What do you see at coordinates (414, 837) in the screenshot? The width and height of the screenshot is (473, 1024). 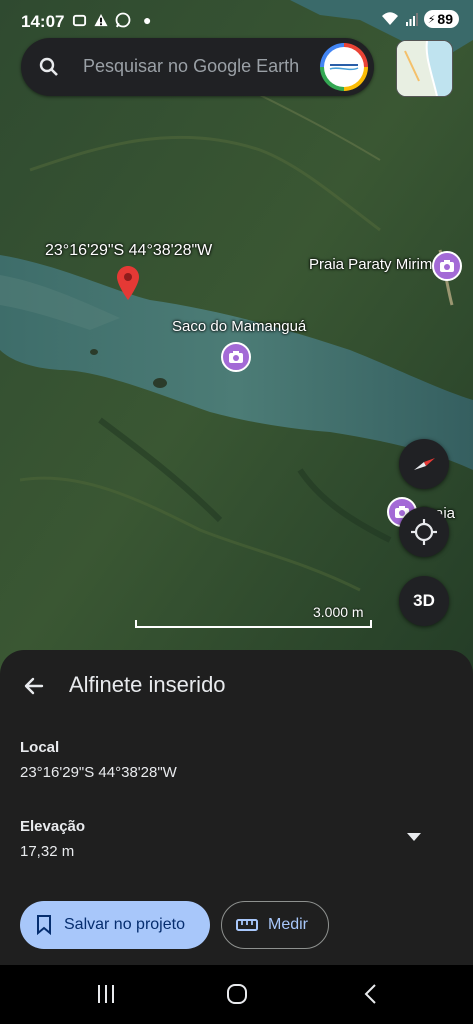 I see `chevron-down-icon` at bounding box center [414, 837].